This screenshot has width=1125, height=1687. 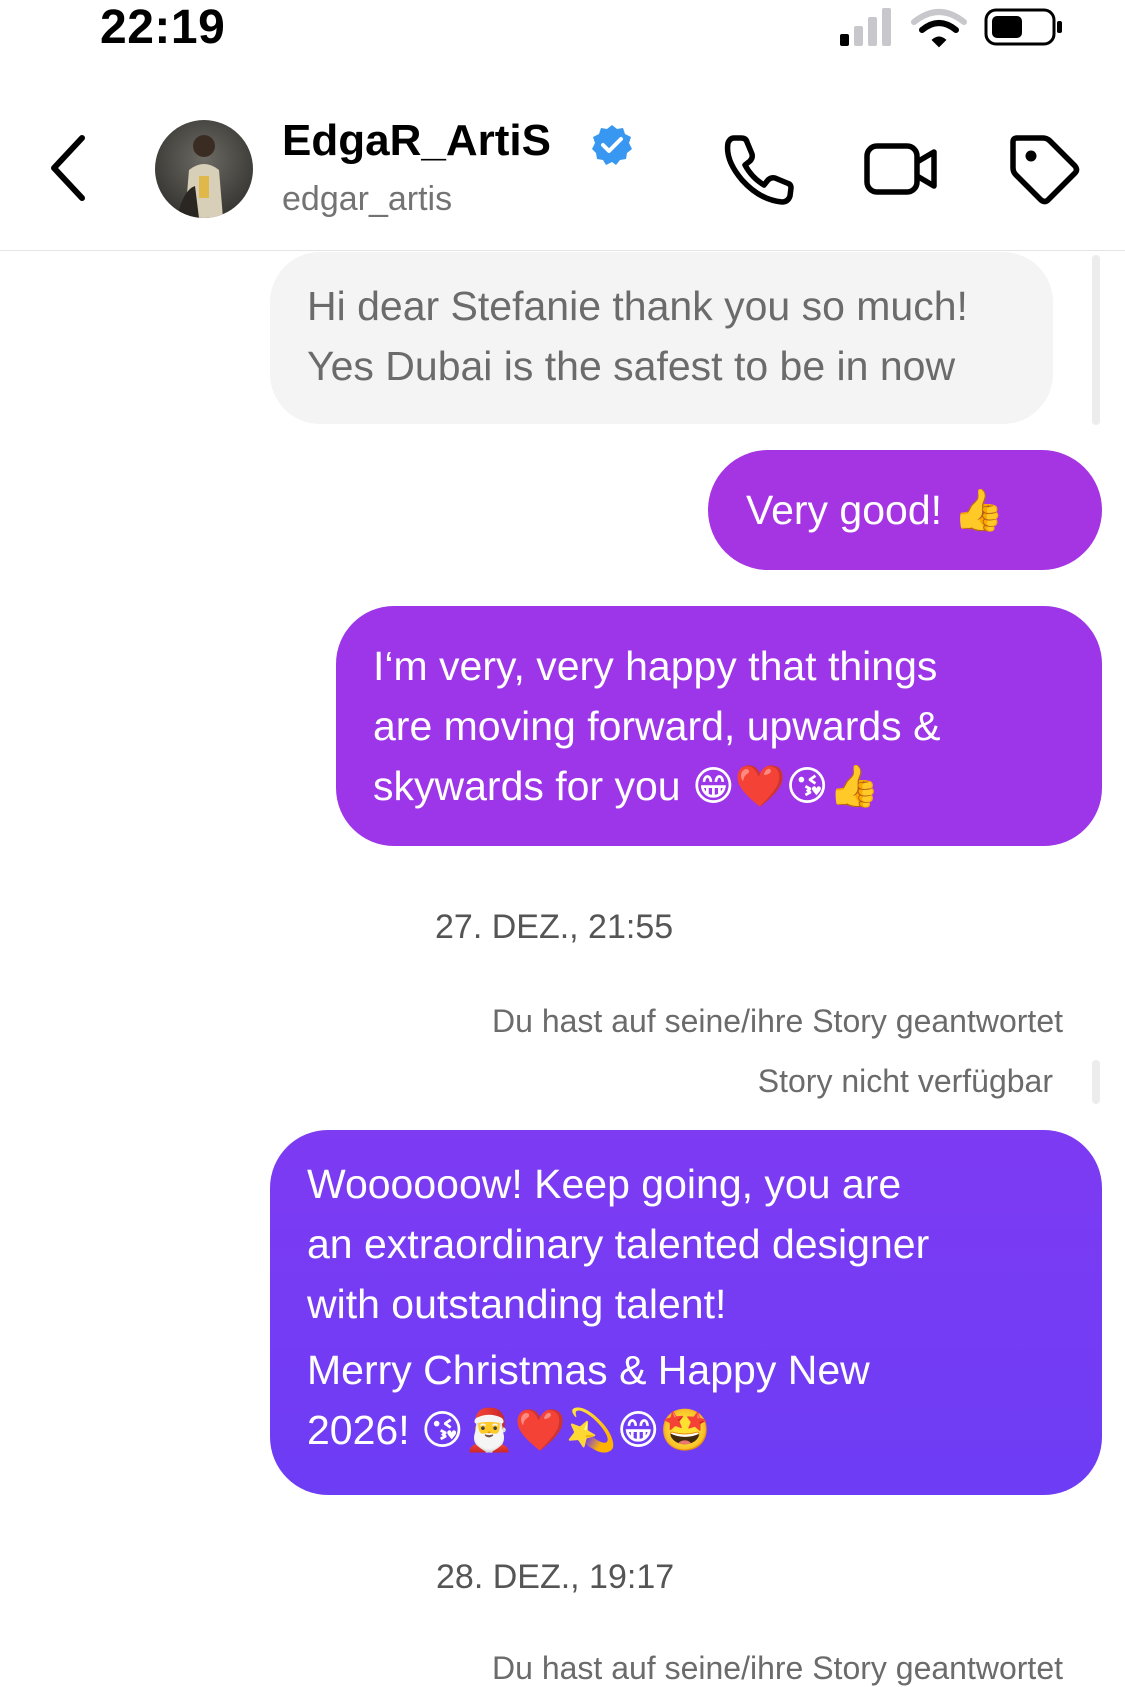 What do you see at coordinates (655, 666) in the screenshot?
I see `message-line: I‘m very, very happy that things` at bounding box center [655, 666].